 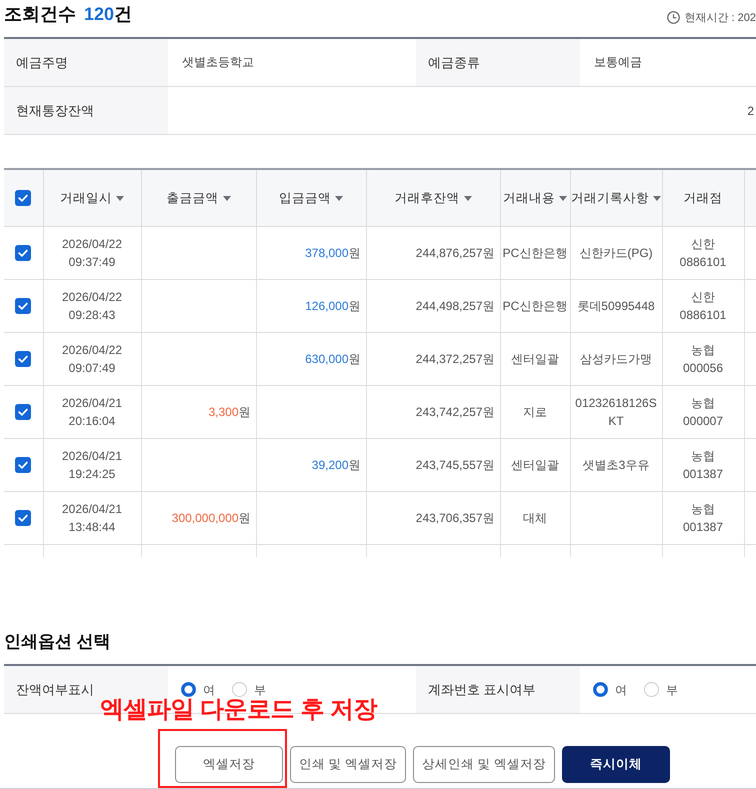 I want to click on field-label: 현재통장잔액, so click(x=86, y=110).